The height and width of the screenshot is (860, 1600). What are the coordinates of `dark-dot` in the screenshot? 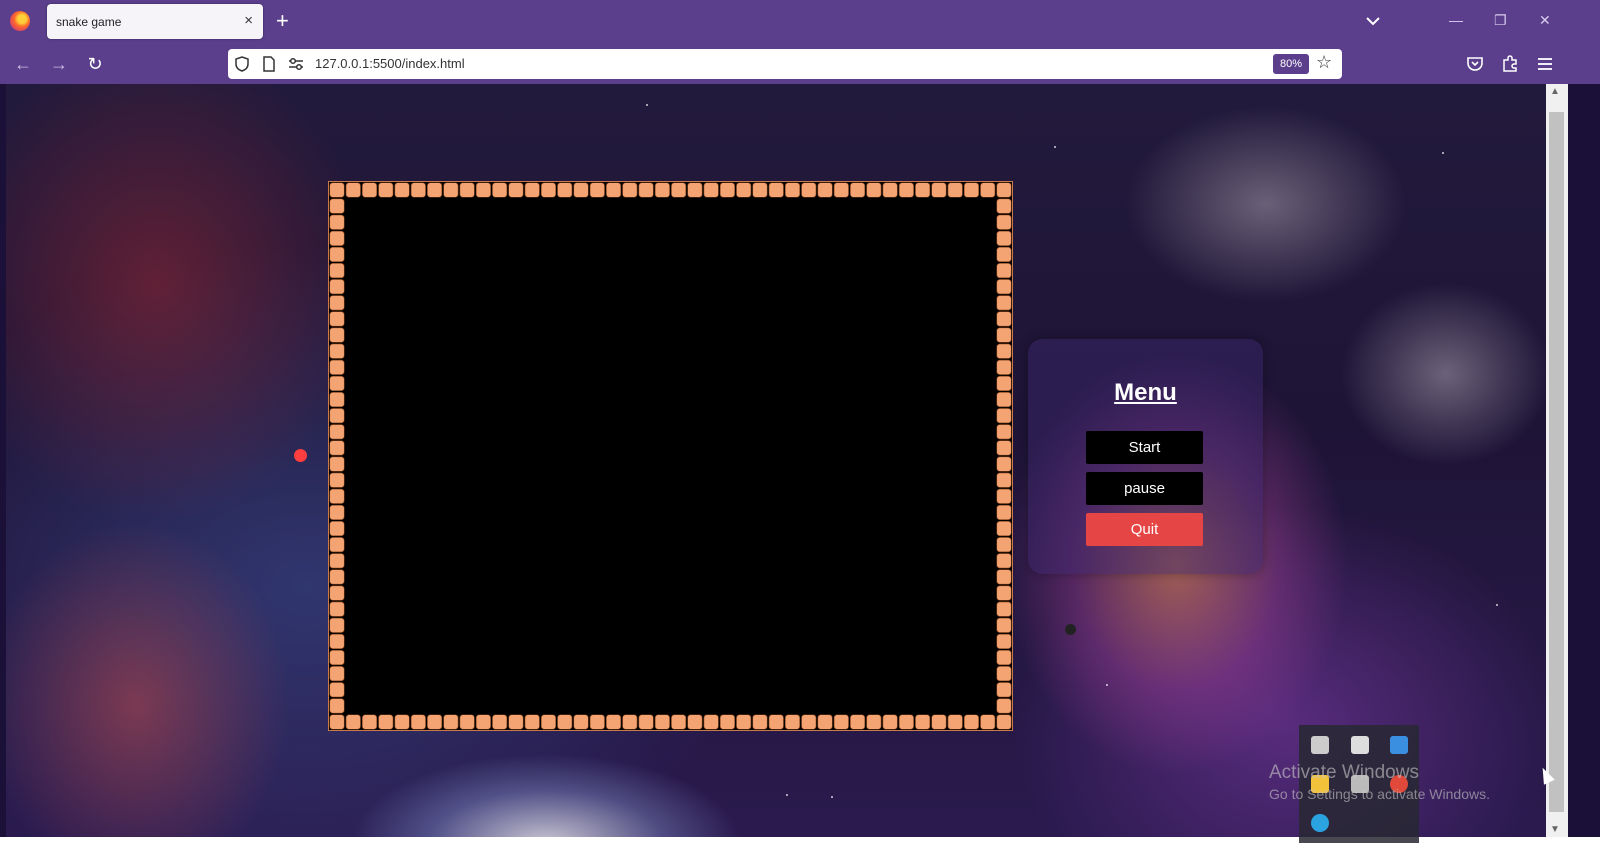 It's located at (1070, 629).